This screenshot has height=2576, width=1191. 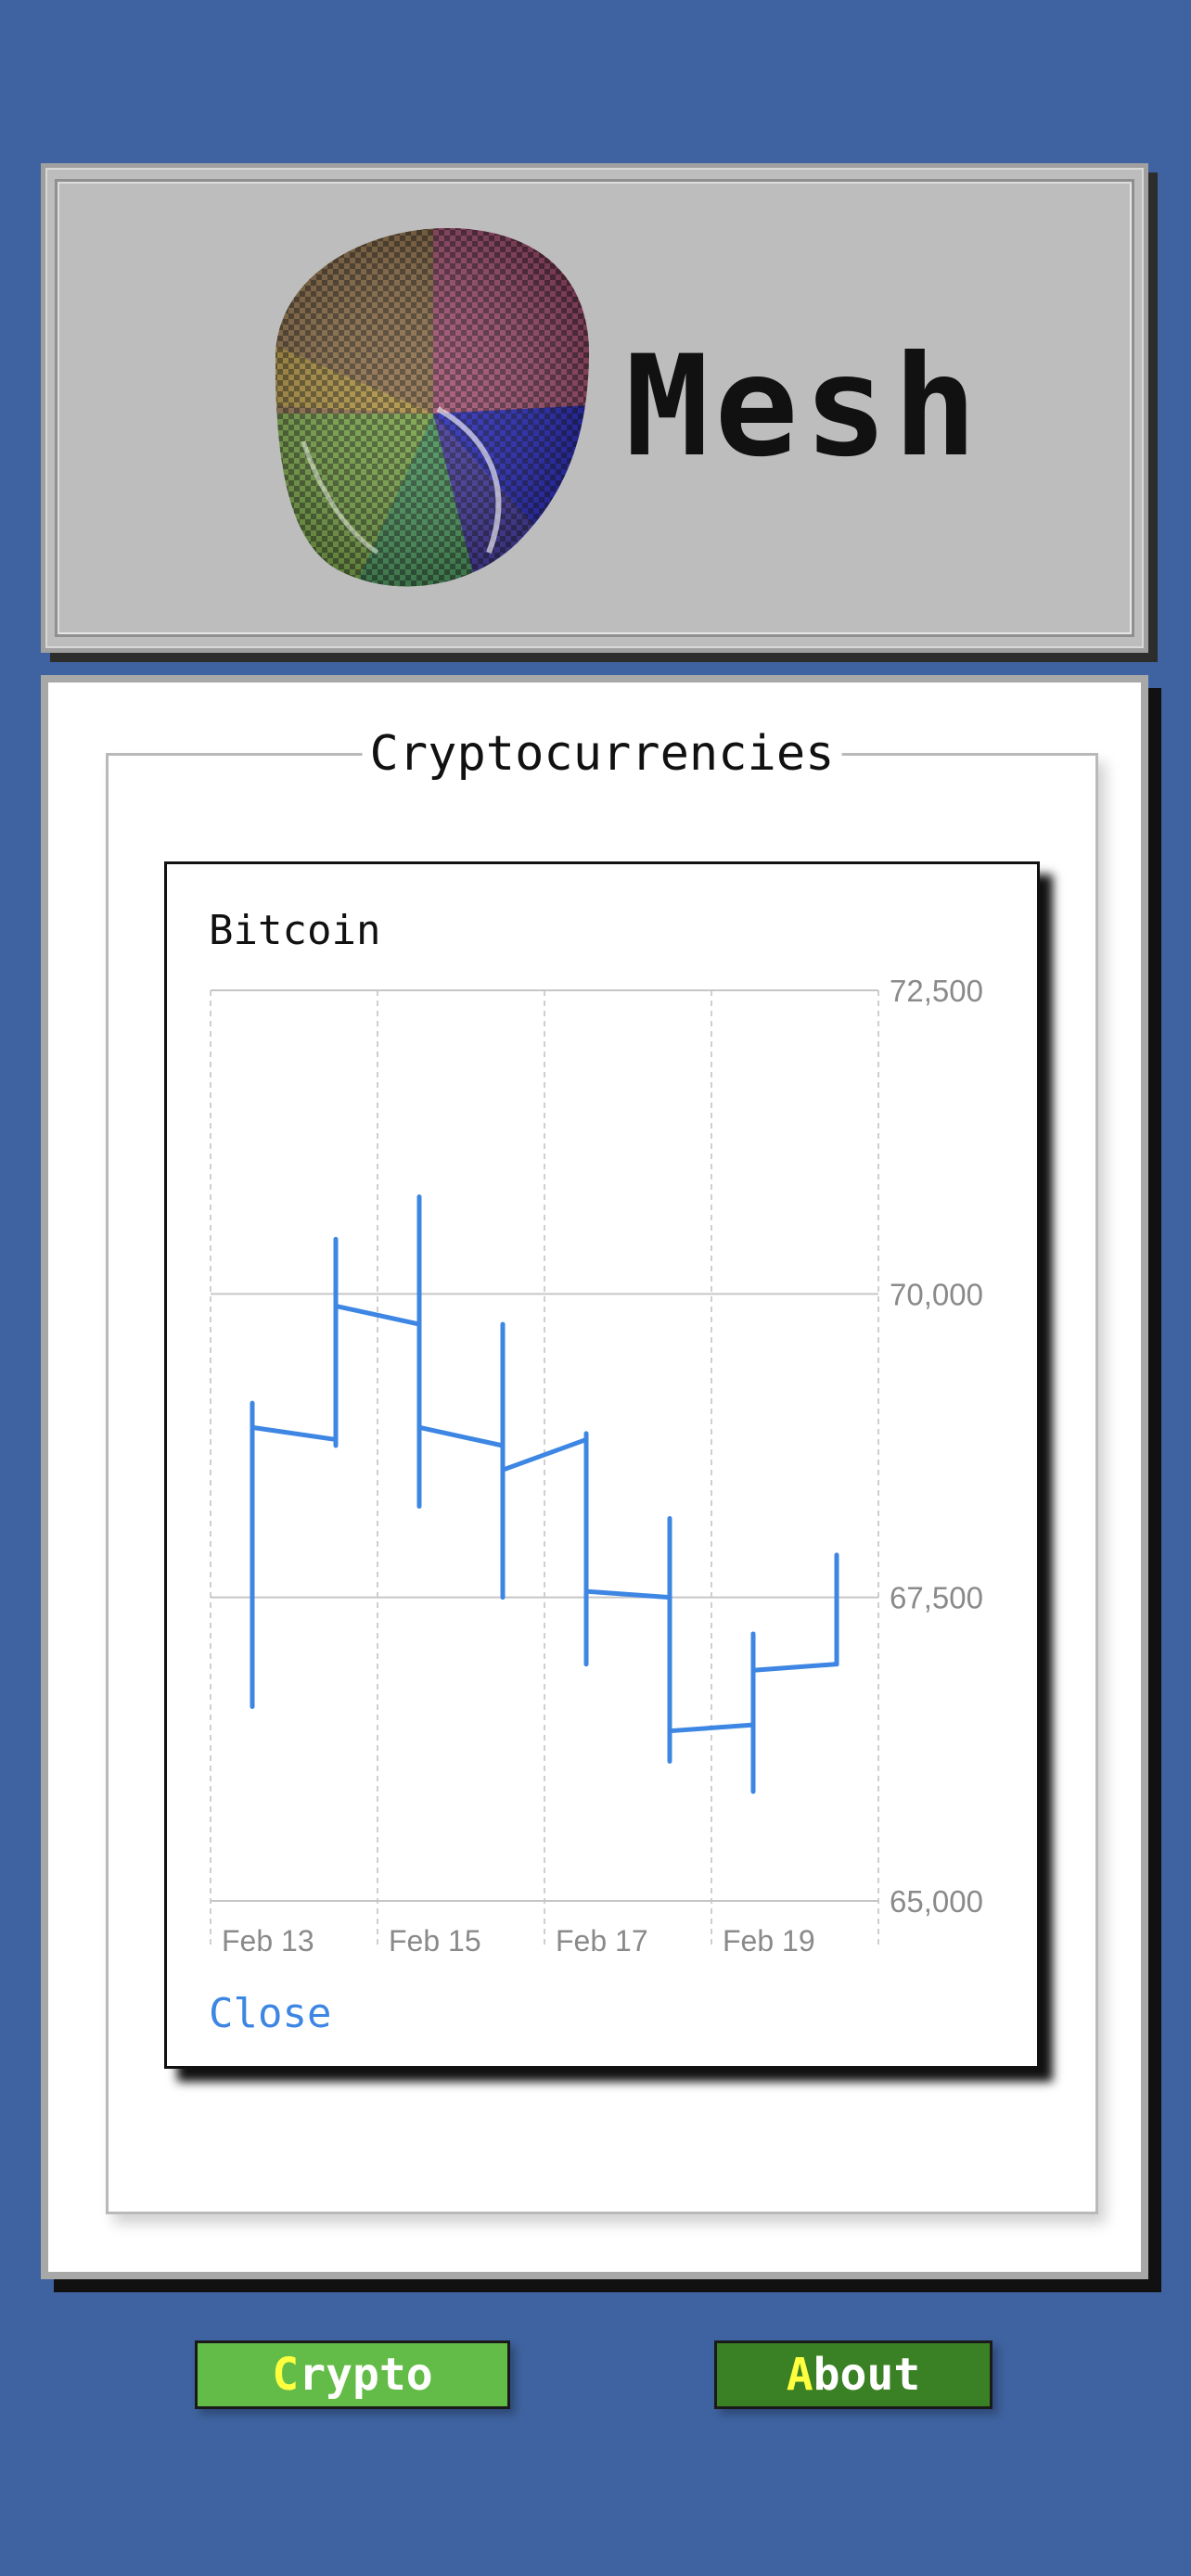 I want to click on crypto-nav-button: Crypto, so click(x=352, y=2374).